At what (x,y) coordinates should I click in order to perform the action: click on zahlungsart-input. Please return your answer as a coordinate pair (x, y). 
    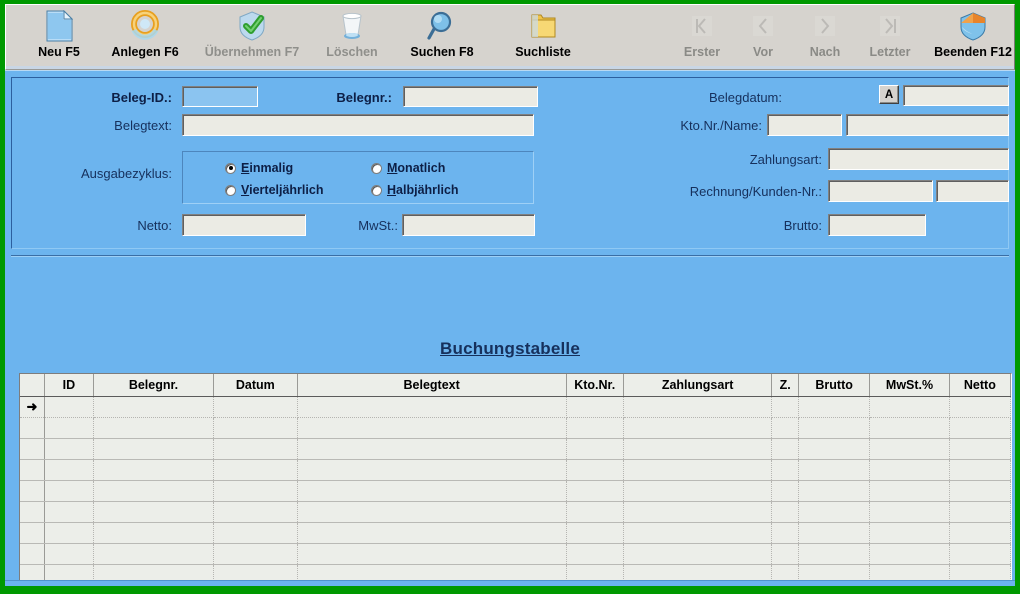
    Looking at the image, I should click on (918, 159).